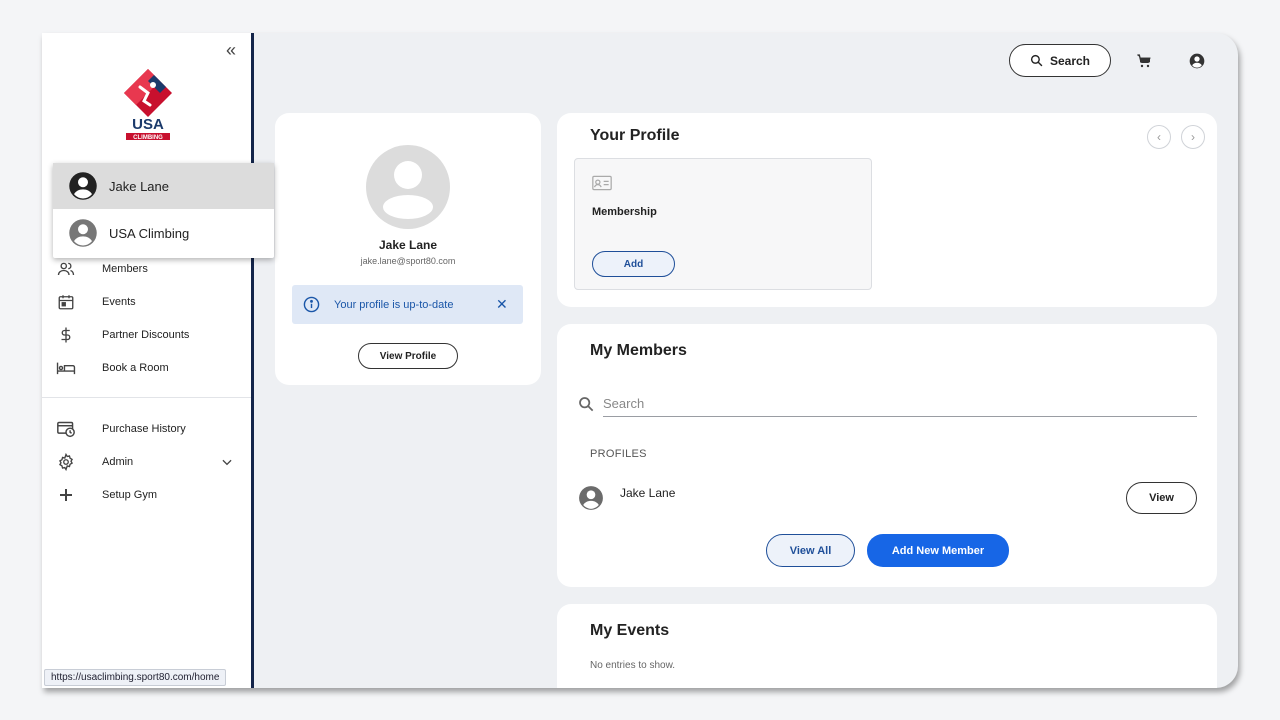 Image resolution: width=1280 pixels, height=720 pixels. Describe the element at coordinates (146, 462) in the screenshot. I see `sidebar-item-admin: Admin` at that location.